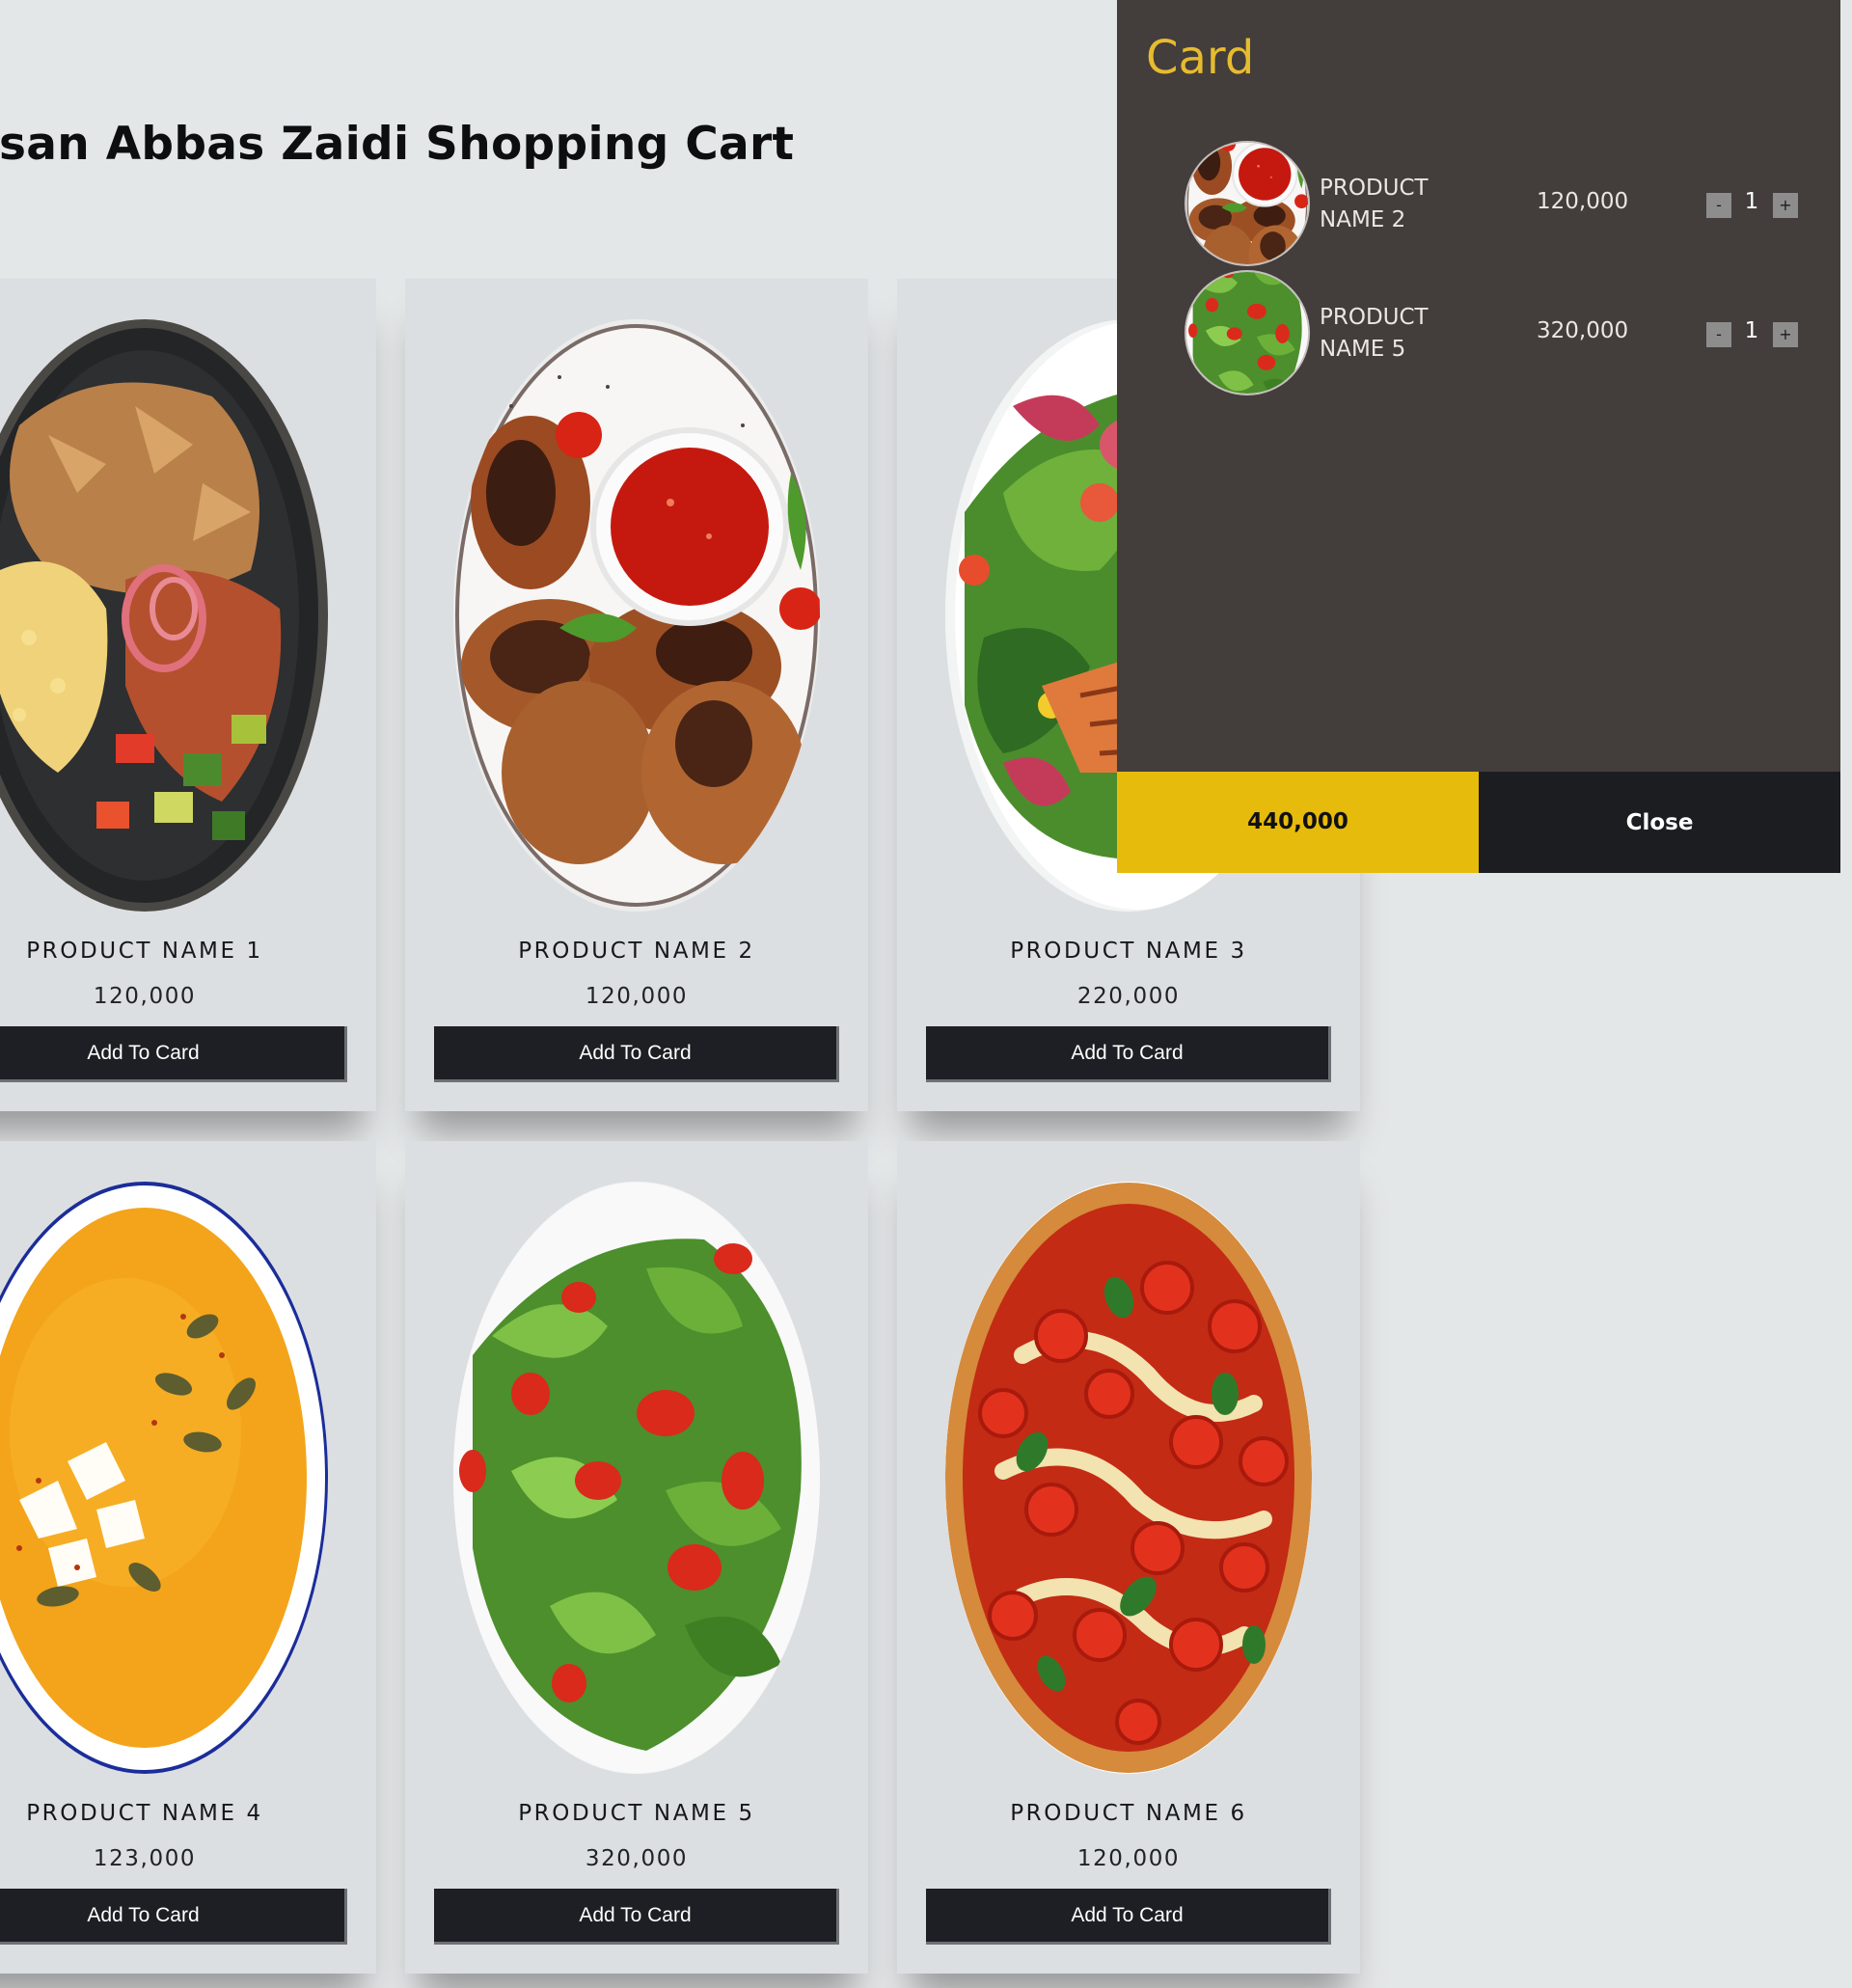 The width and height of the screenshot is (1852, 1988). I want to click on product-card-2: PRODUCT NAME 2 120,000 Add To Card, so click(637, 695).